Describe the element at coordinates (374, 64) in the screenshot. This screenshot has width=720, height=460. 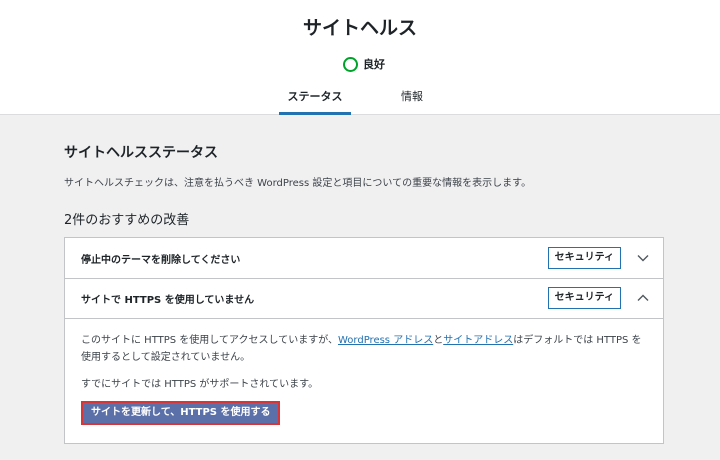
I see `status-label: 良好` at that location.